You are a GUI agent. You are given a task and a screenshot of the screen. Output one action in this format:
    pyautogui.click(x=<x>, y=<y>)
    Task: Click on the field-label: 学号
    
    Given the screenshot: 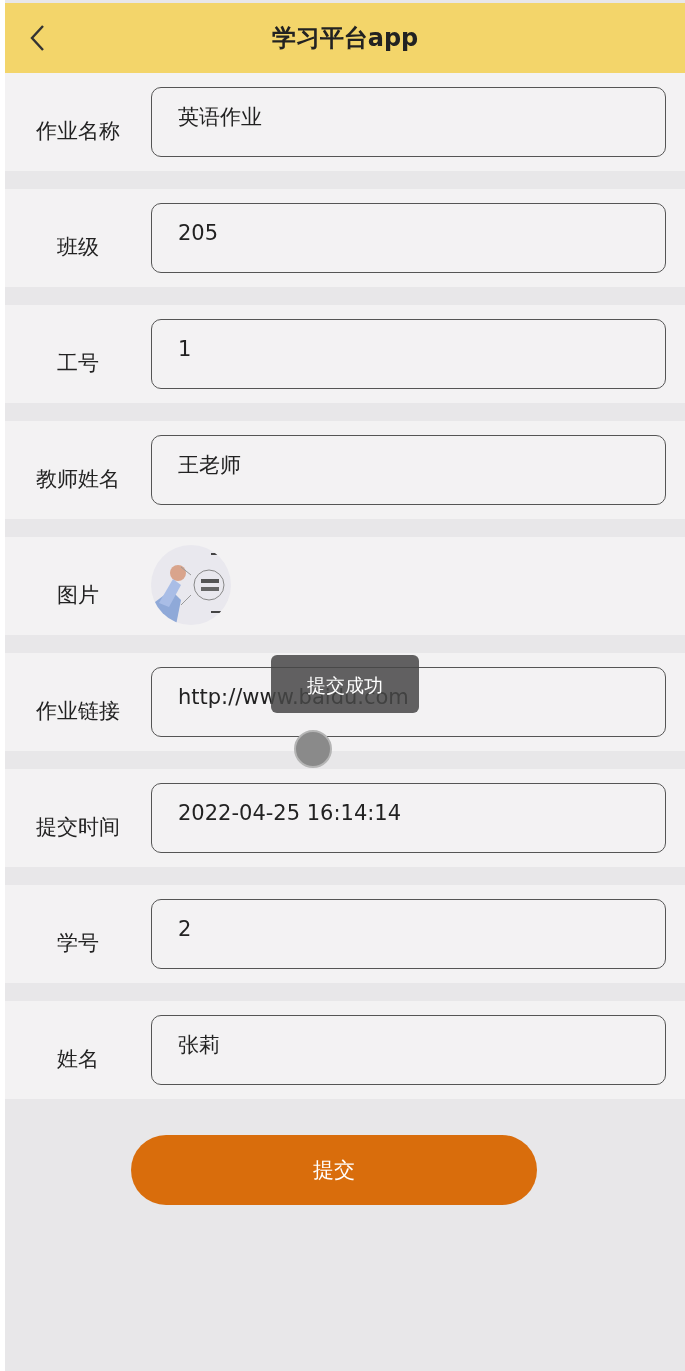 What is the action you would take?
    pyautogui.click(x=78, y=943)
    